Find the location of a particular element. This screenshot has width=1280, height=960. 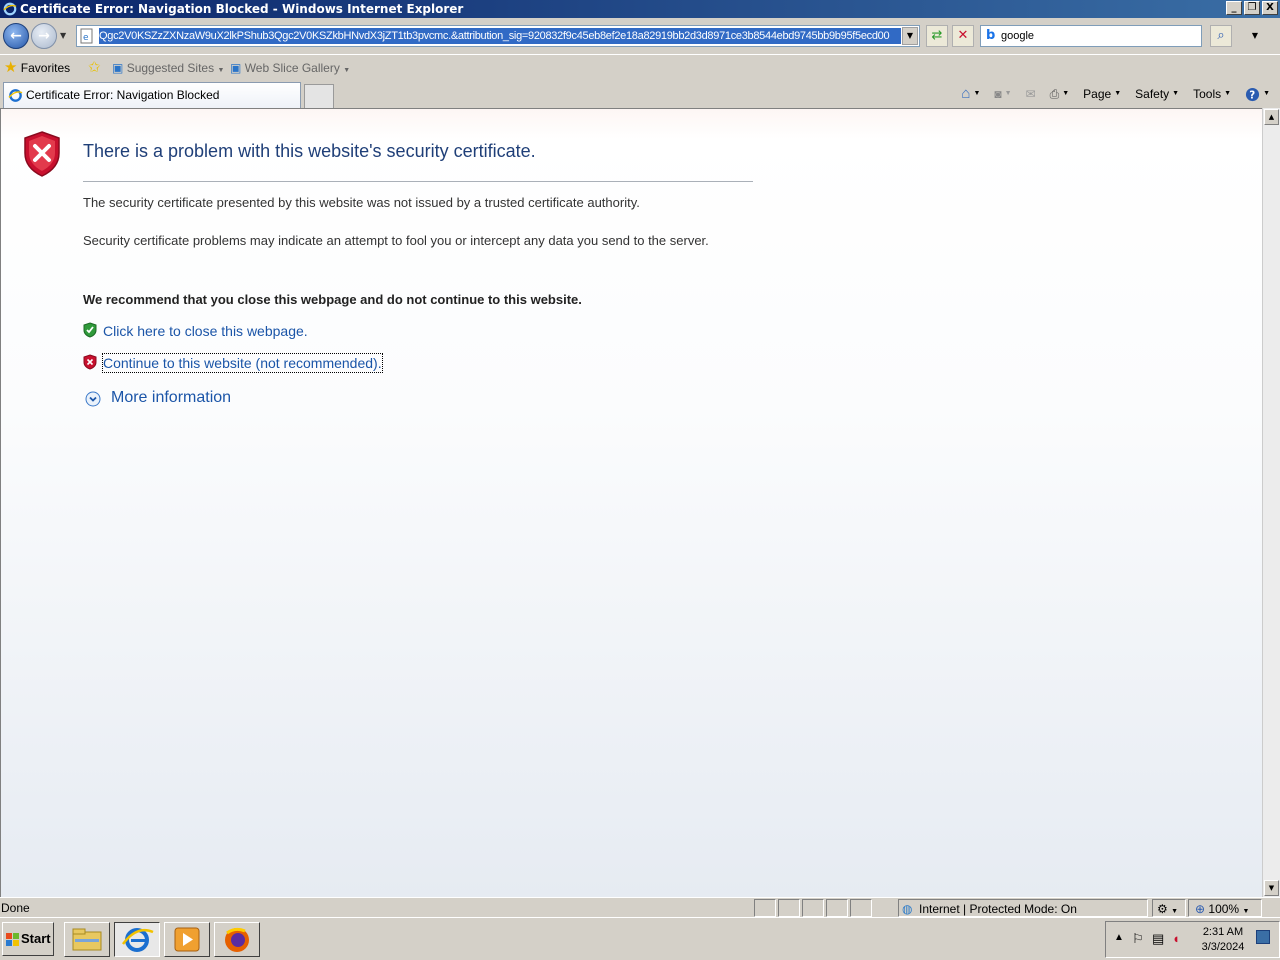

ie-tab-icon is located at coordinates (15, 95).